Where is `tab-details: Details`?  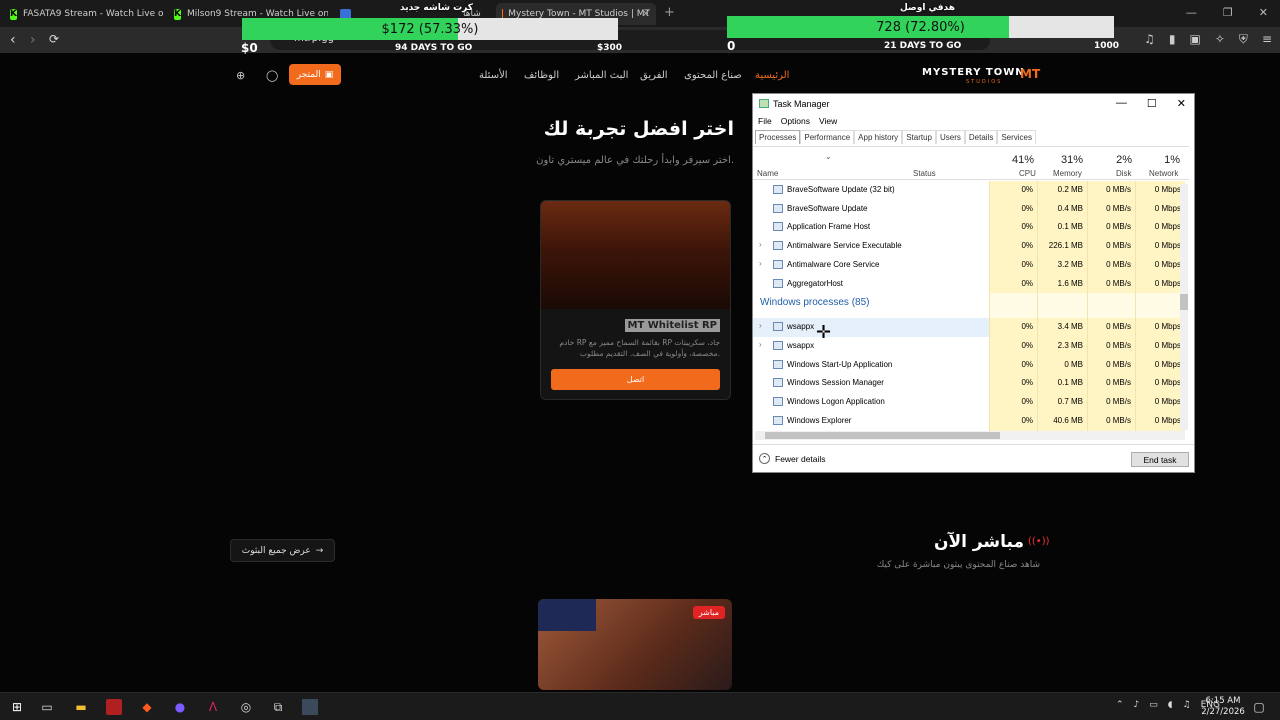
tab-details: Details is located at coordinates (981, 137).